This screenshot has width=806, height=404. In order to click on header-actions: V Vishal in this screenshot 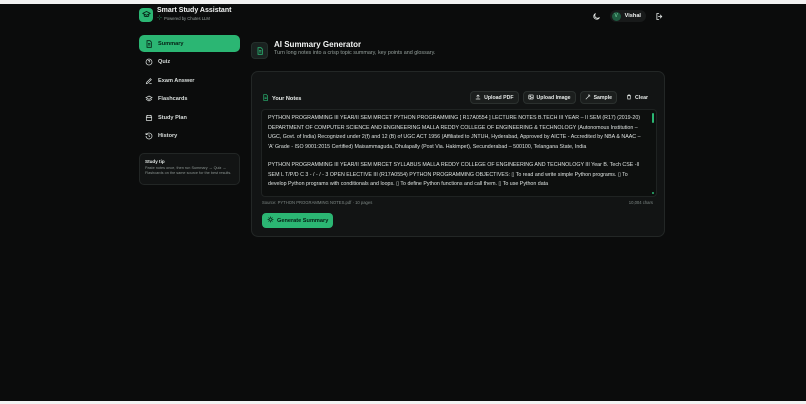, I will do `click(628, 16)`.